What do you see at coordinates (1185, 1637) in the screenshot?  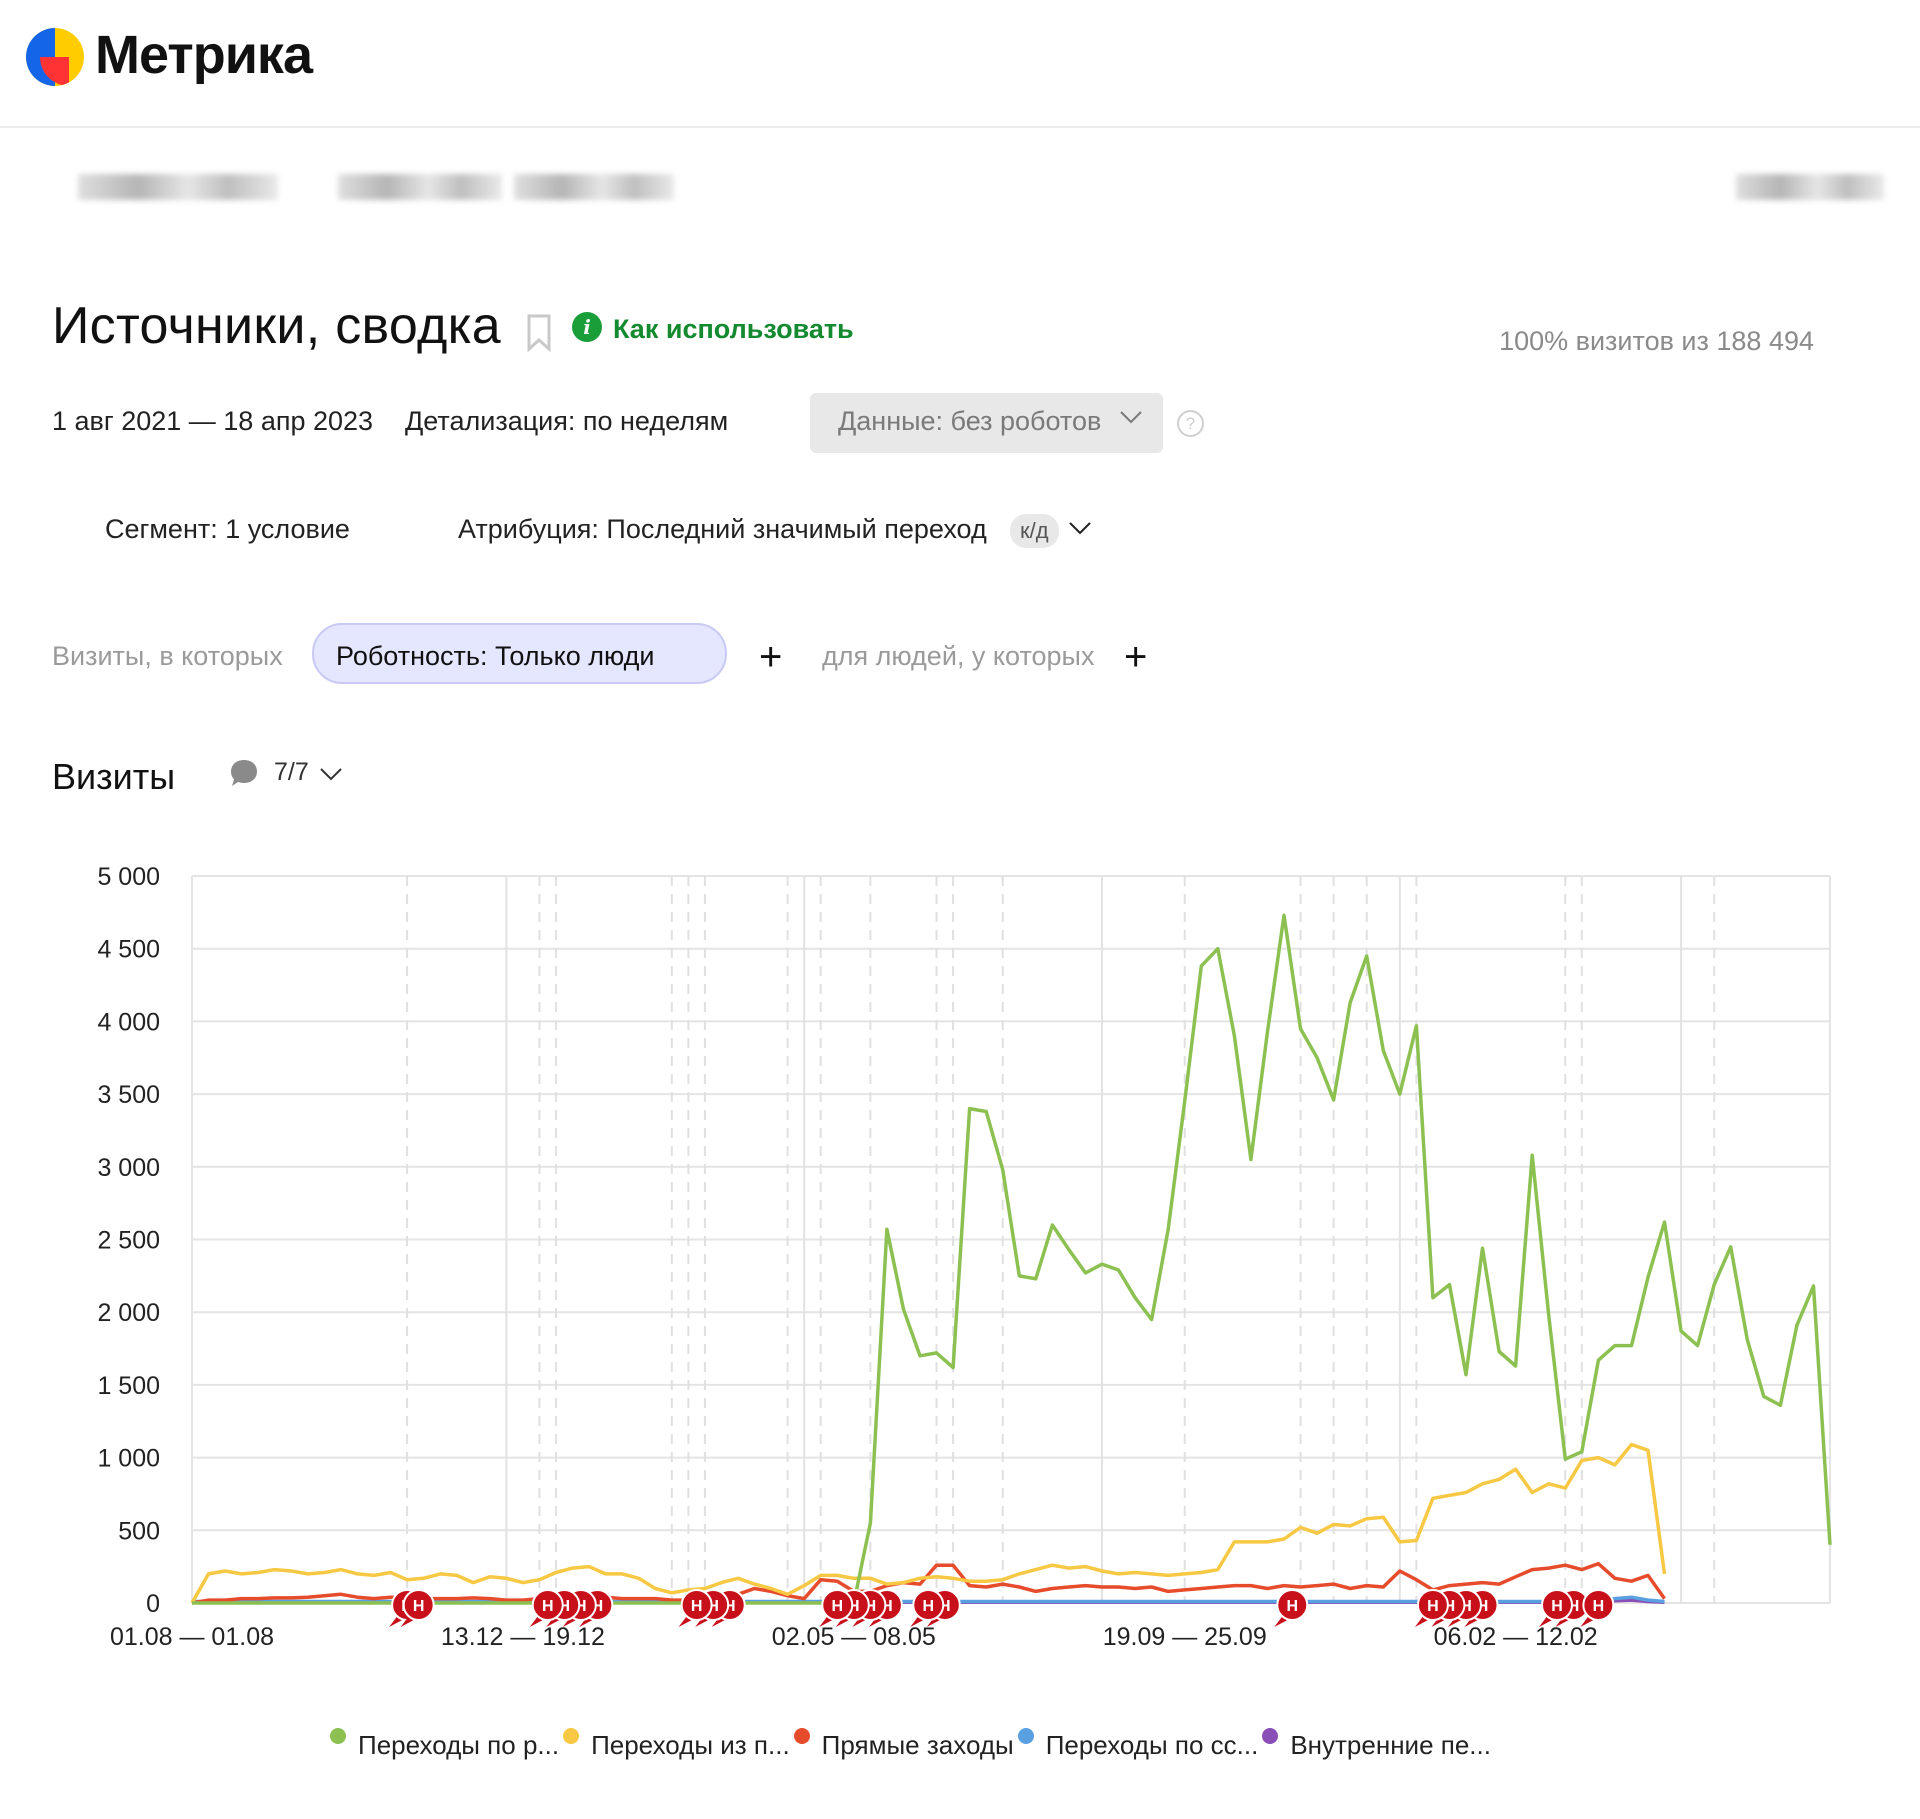 I see `x-tick-label: 19.09 — 25.09` at bounding box center [1185, 1637].